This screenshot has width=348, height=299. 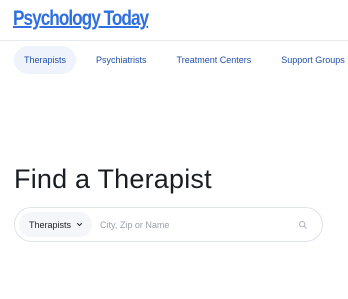 I want to click on nav-item-label: Treatment Centers, so click(x=214, y=60).